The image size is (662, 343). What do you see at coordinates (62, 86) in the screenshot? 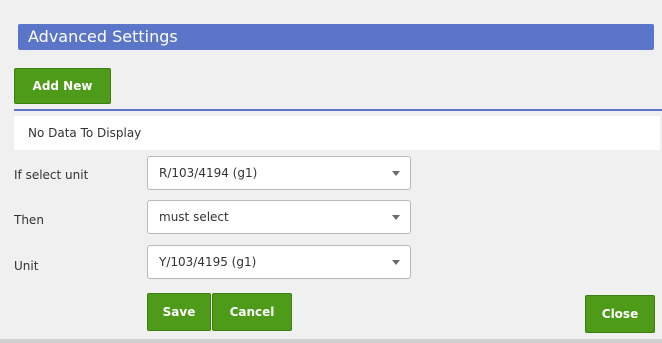
I see `add-new-button: Add New` at bounding box center [62, 86].